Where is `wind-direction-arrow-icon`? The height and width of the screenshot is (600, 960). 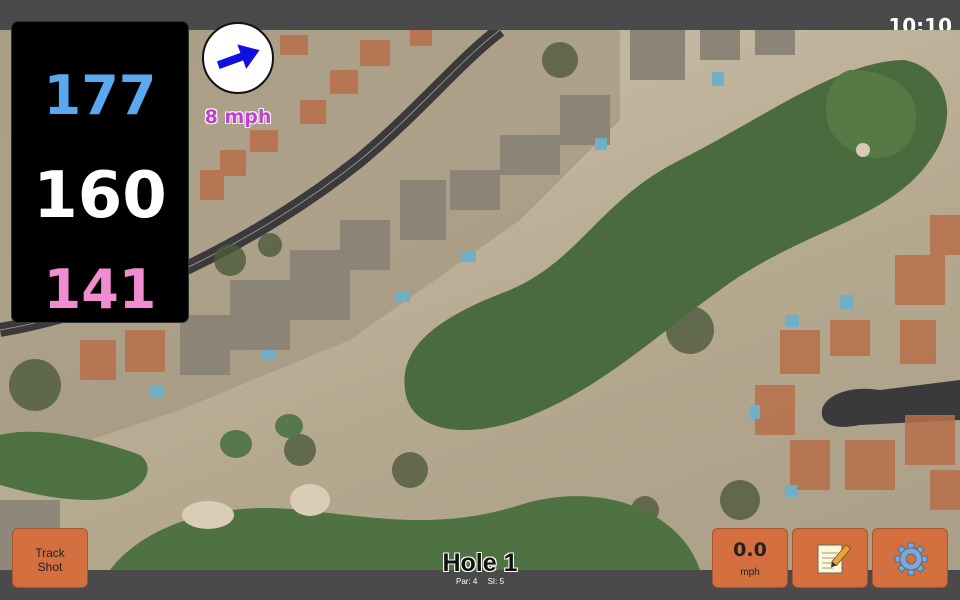 wind-direction-arrow-icon is located at coordinates (238, 56).